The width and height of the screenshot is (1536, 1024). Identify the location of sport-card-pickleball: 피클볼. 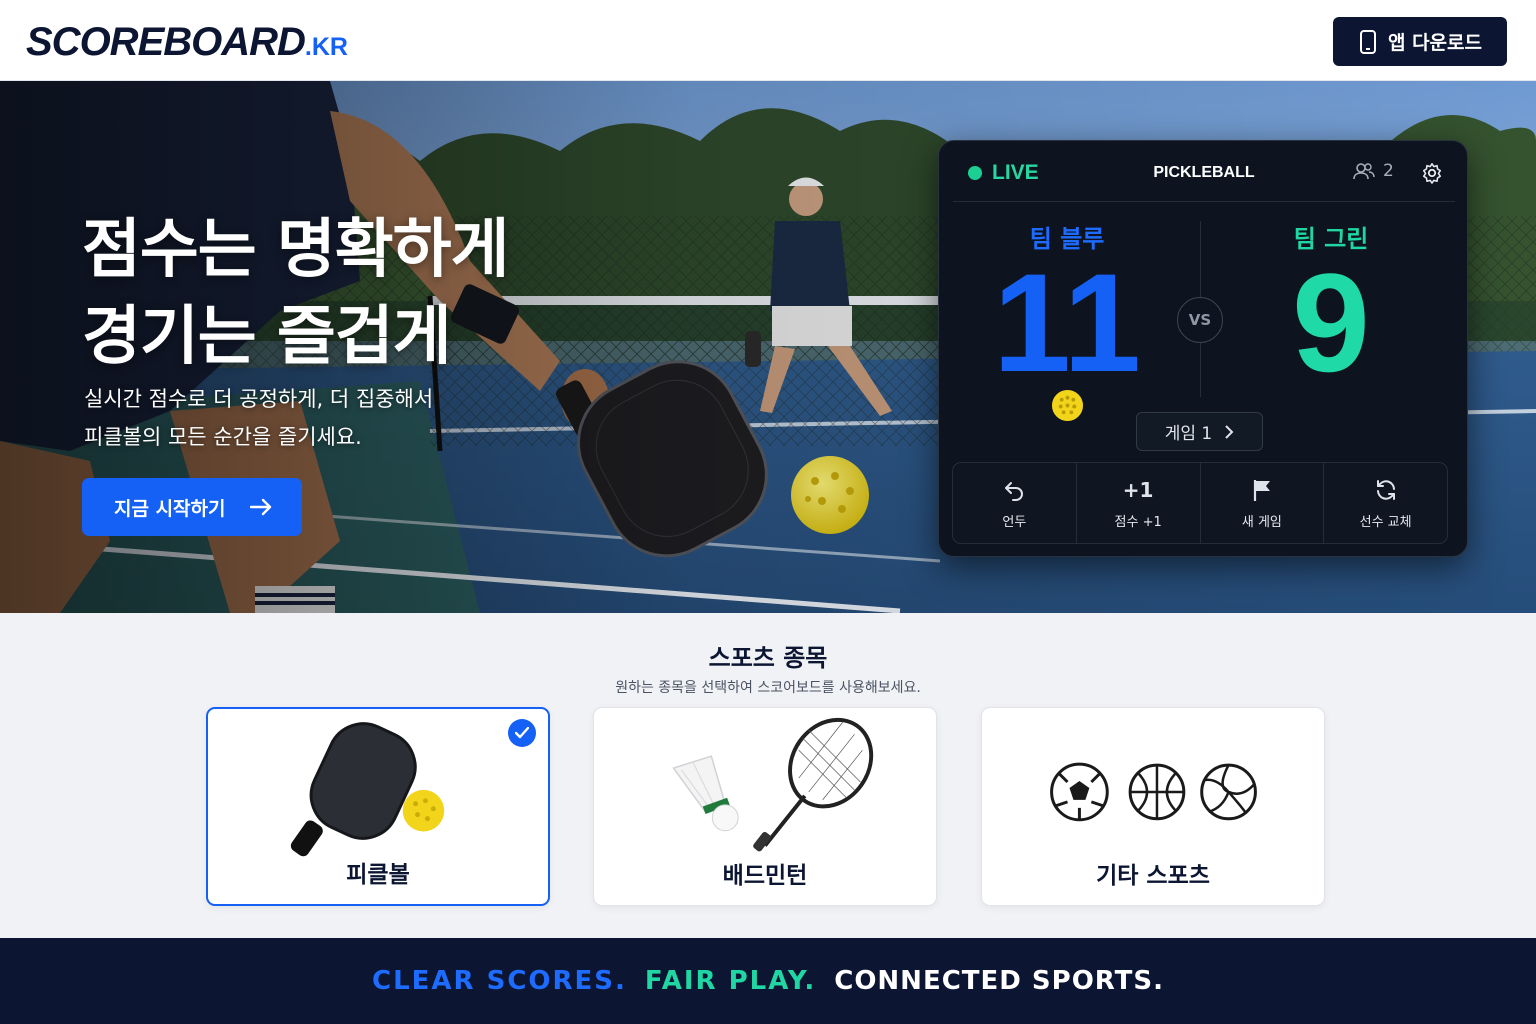
(378, 806).